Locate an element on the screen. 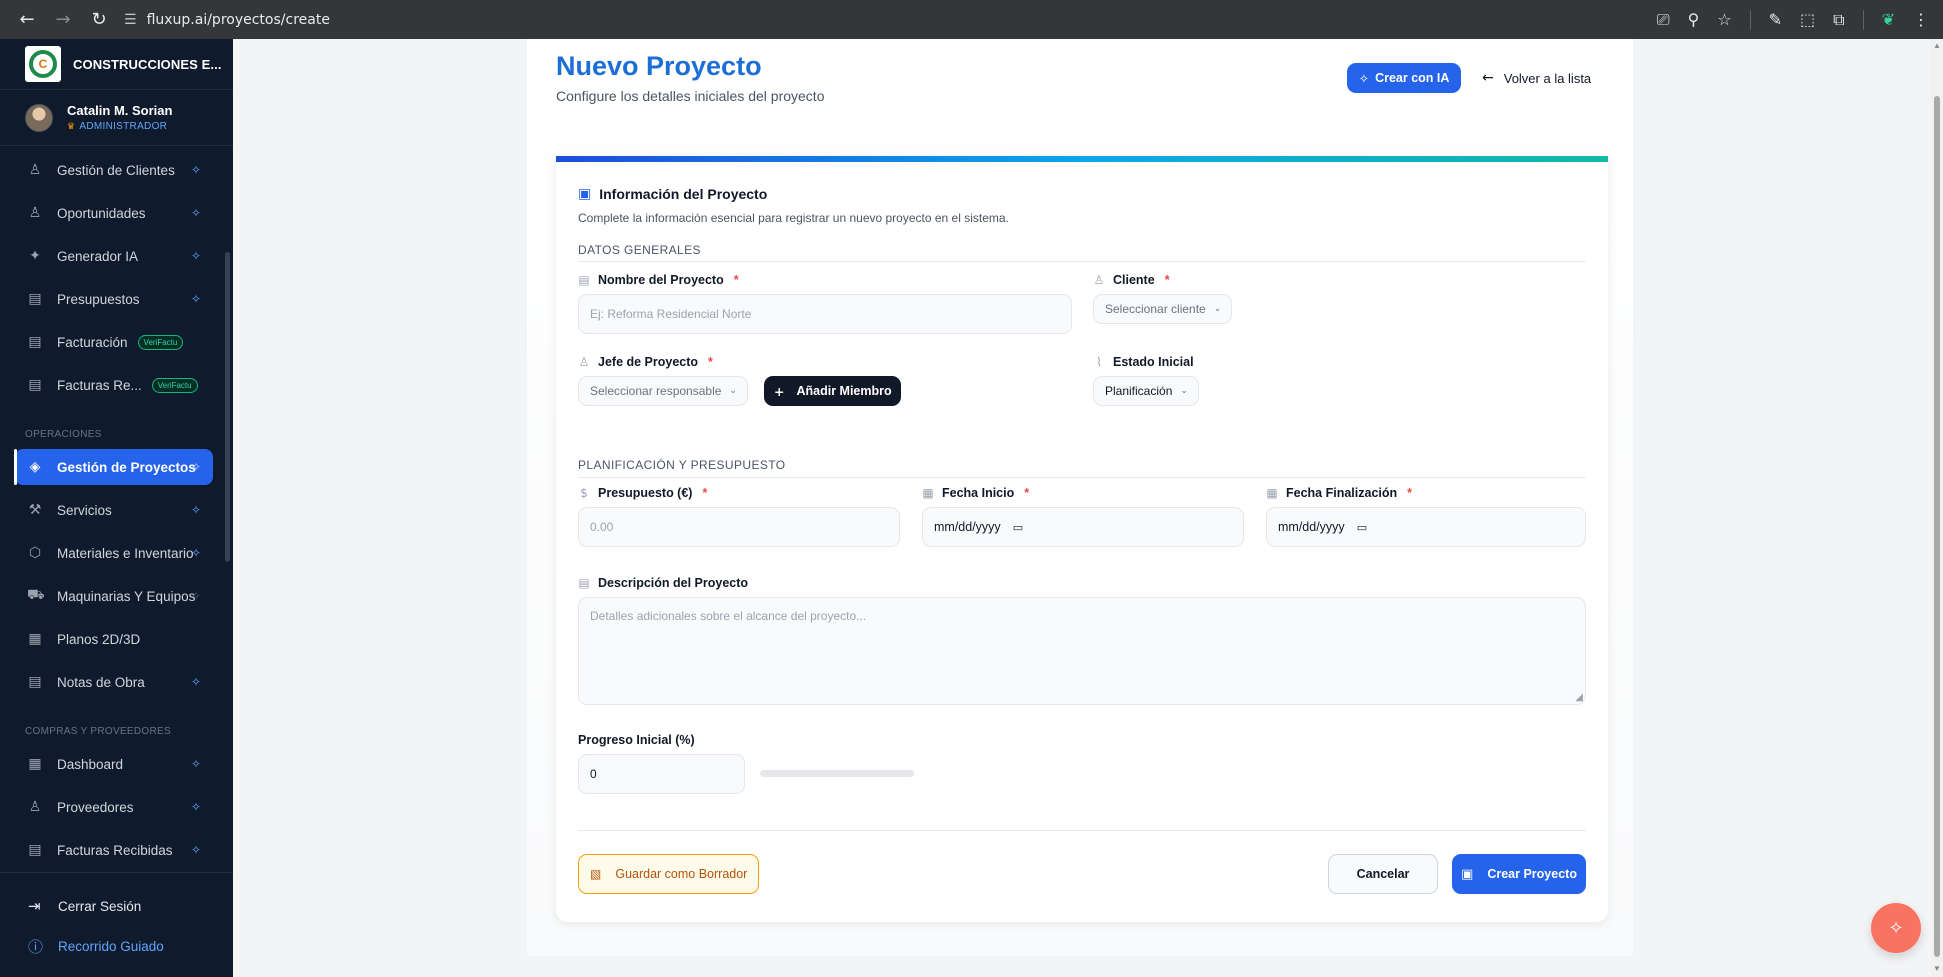 The width and height of the screenshot is (1943, 977). section-planificacion: PLANIFICACIÓN Y PRESUPUESTO is located at coordinates (682, 465).